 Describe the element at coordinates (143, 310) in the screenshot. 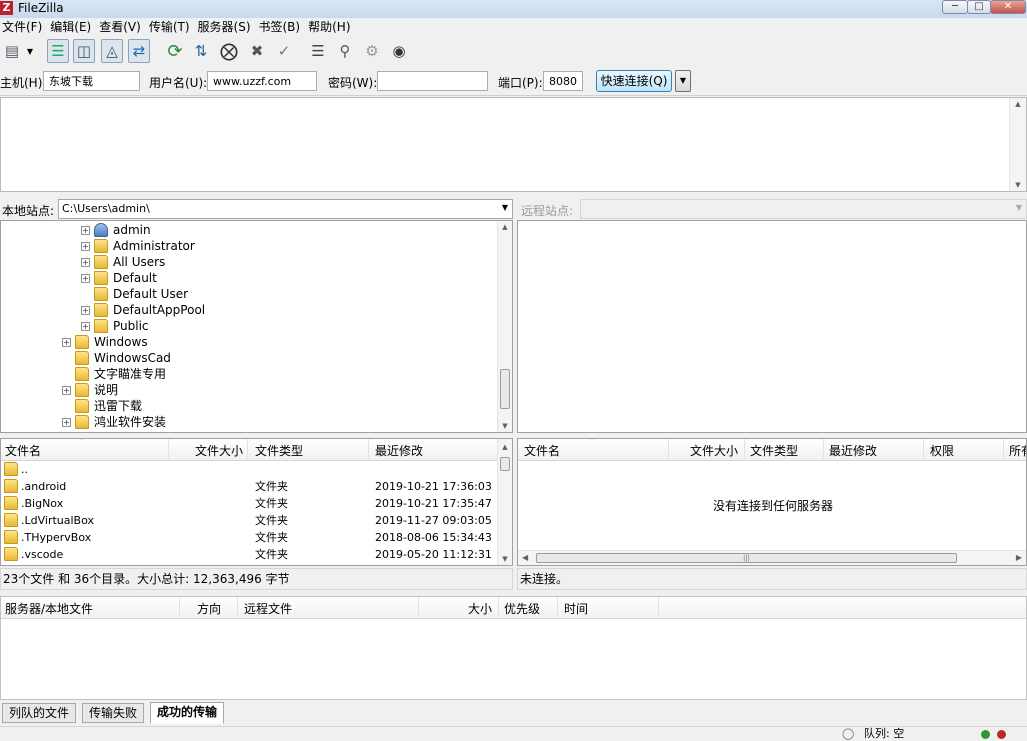

I see `tree-item: + DefaultAppPool` at that location.